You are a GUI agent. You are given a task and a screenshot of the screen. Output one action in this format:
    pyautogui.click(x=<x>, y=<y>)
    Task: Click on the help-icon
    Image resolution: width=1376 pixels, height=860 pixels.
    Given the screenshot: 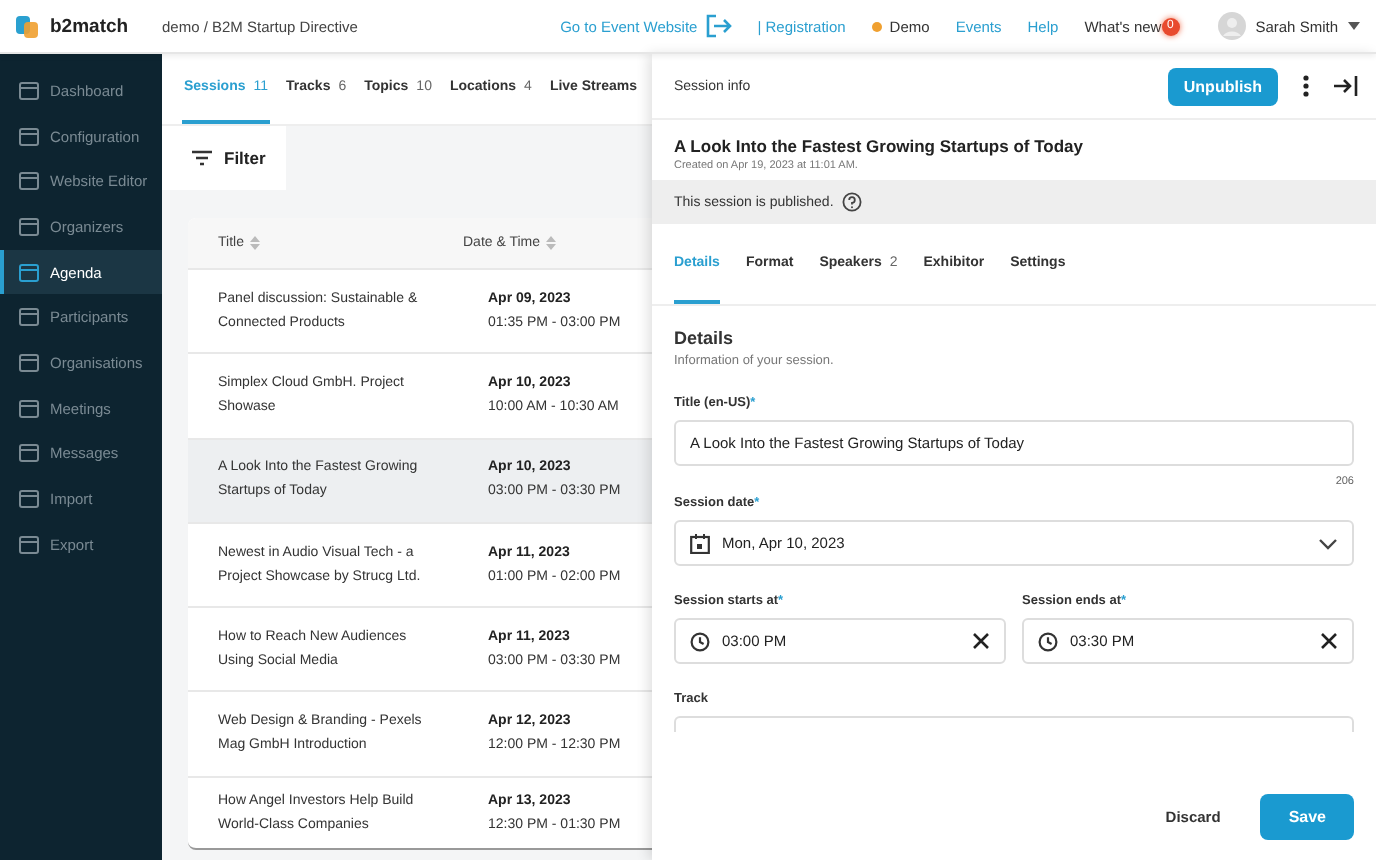 What is the action you would take?
    pyautogui.click(x=851, y=202)
    